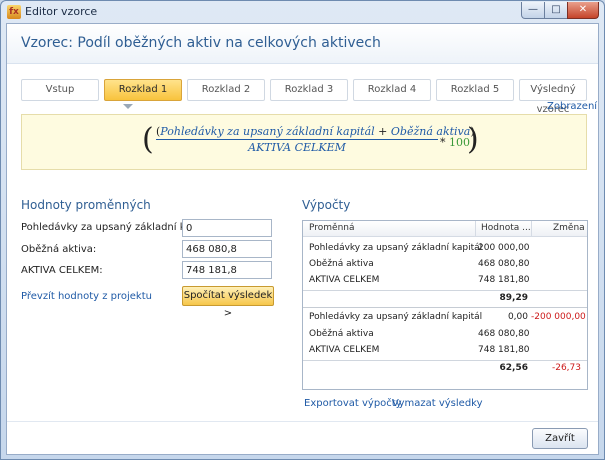 The image size is (605, 460). What do you see at coordinates (513, 298) in the screenshot?
I see `cell-result: 89,29` at bounding box center [513, 298].